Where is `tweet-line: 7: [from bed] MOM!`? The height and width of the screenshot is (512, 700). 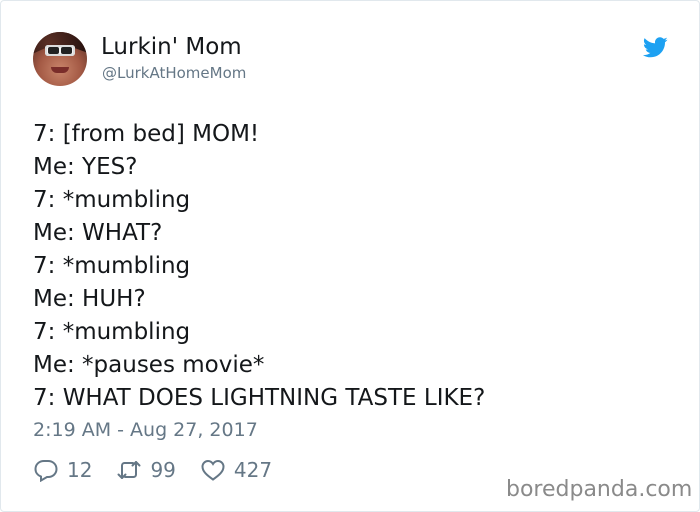
tweet-line: 7: [from bed] MOM! is located at coordinates (146, 134).